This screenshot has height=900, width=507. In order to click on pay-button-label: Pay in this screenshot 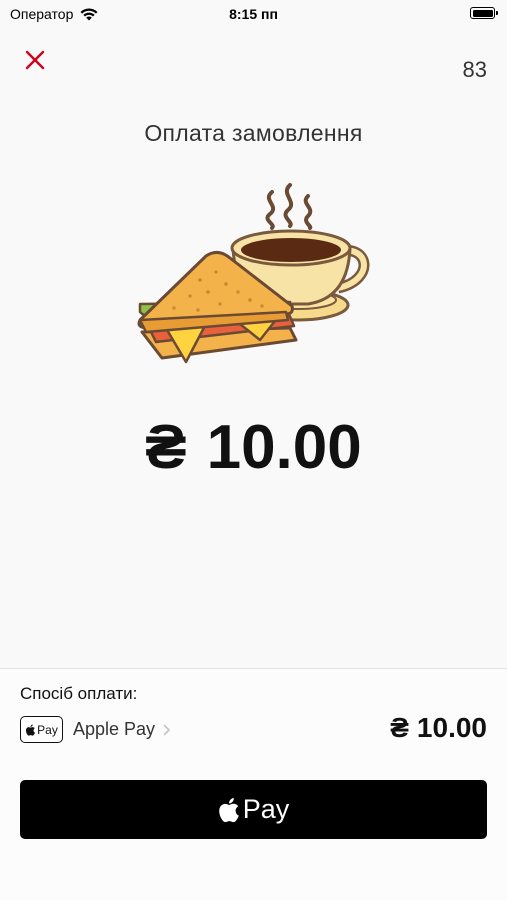, I will do `click(266, 809)`.